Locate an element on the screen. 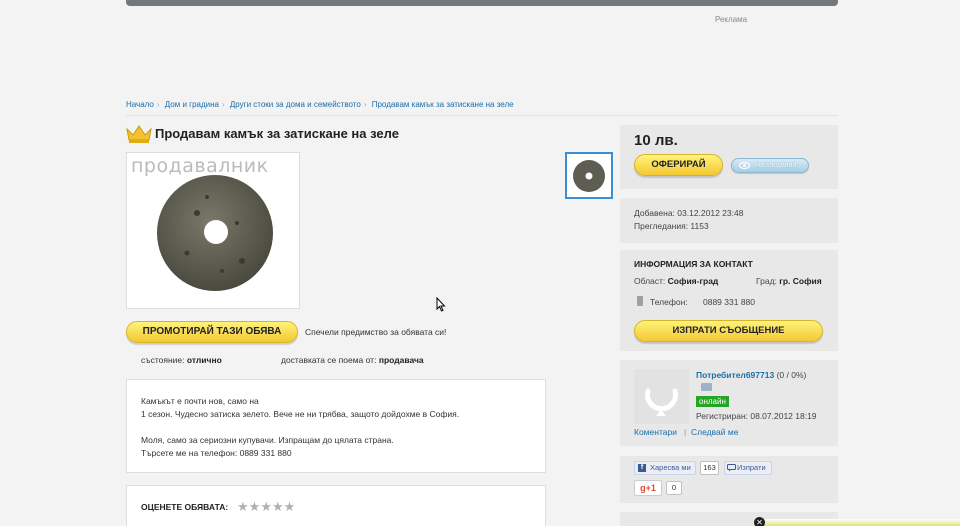 The width and height of the screenshot is (960, 526). photo-thumbnail is located at coordinates (589, 175).